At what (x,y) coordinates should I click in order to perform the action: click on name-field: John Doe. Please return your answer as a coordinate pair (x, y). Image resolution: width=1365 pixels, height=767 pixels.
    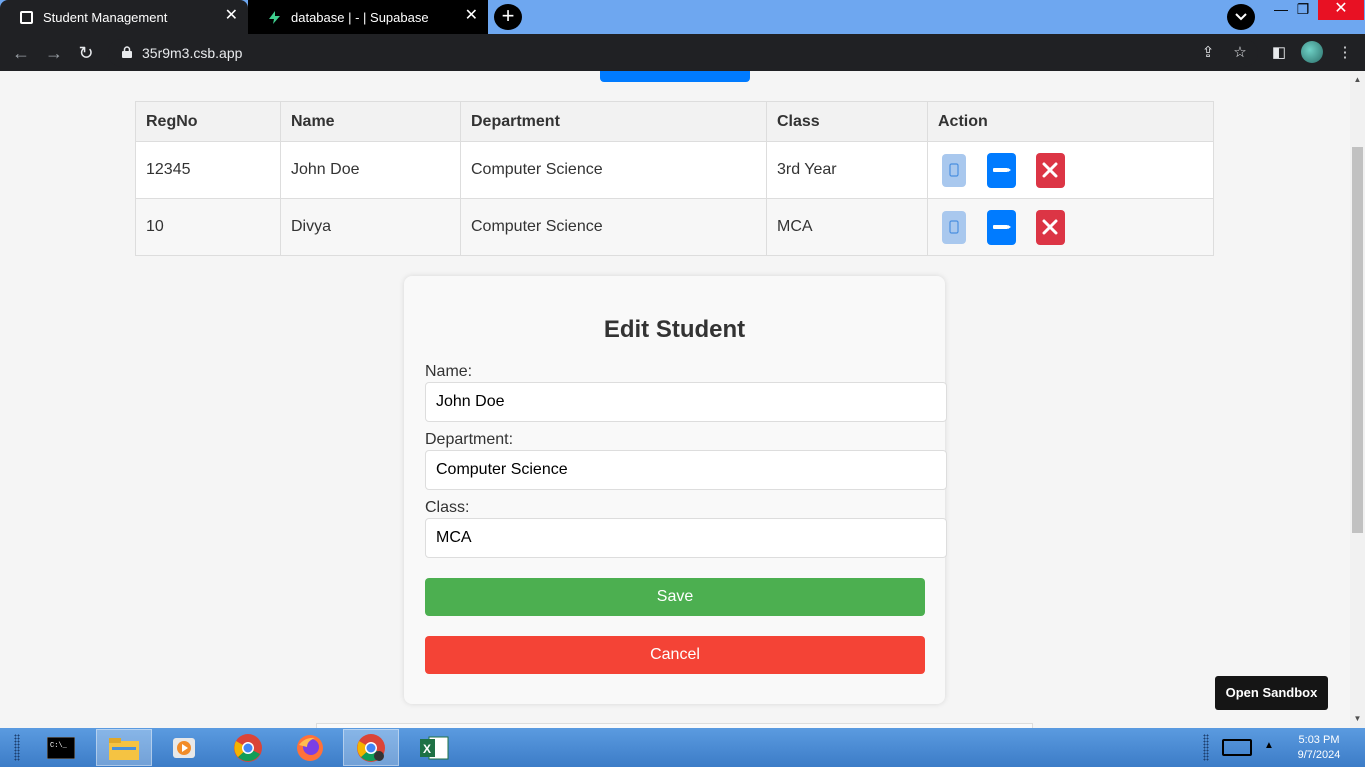
    Looking at the image, I should click on (686, 402).